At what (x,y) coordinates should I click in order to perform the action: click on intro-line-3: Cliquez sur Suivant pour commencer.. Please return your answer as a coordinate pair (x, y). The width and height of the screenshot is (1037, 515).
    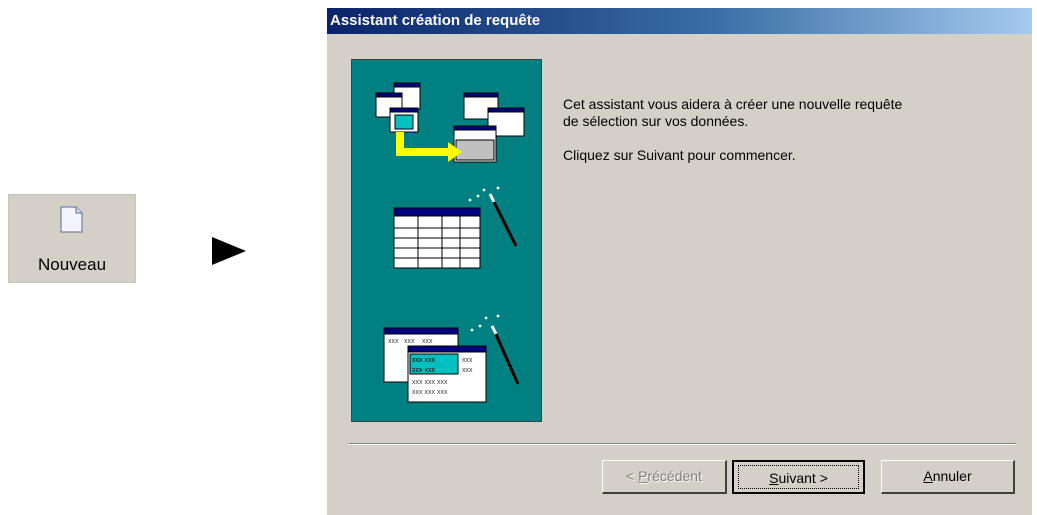
    Looking at the image, I should click on (679, 155).